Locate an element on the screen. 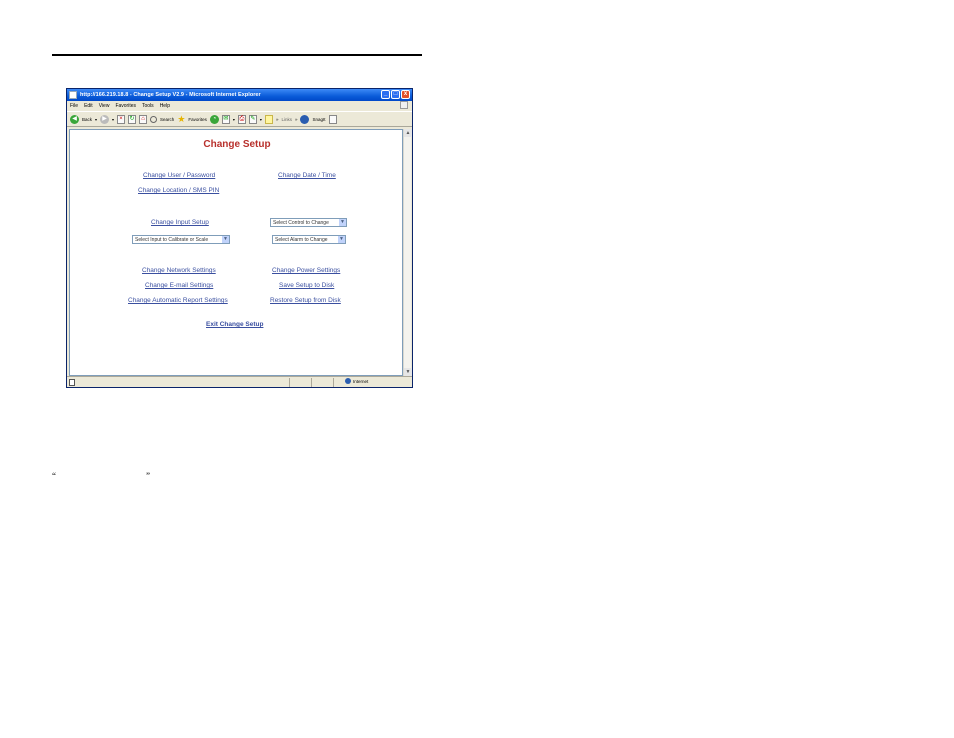  input-calibrate-select: Select Input to Calibrate or Scale ▼ is located at coordinates (181, 239).